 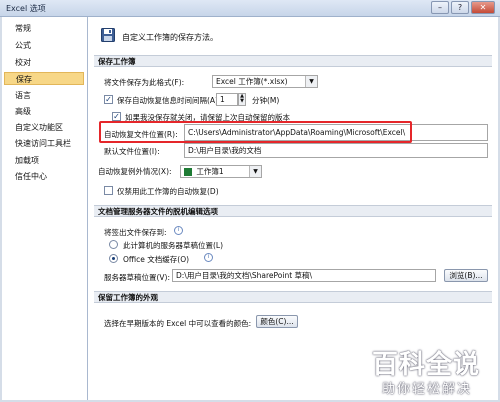 I want to click on radio-selected-dot, so click(x=113, y=258).